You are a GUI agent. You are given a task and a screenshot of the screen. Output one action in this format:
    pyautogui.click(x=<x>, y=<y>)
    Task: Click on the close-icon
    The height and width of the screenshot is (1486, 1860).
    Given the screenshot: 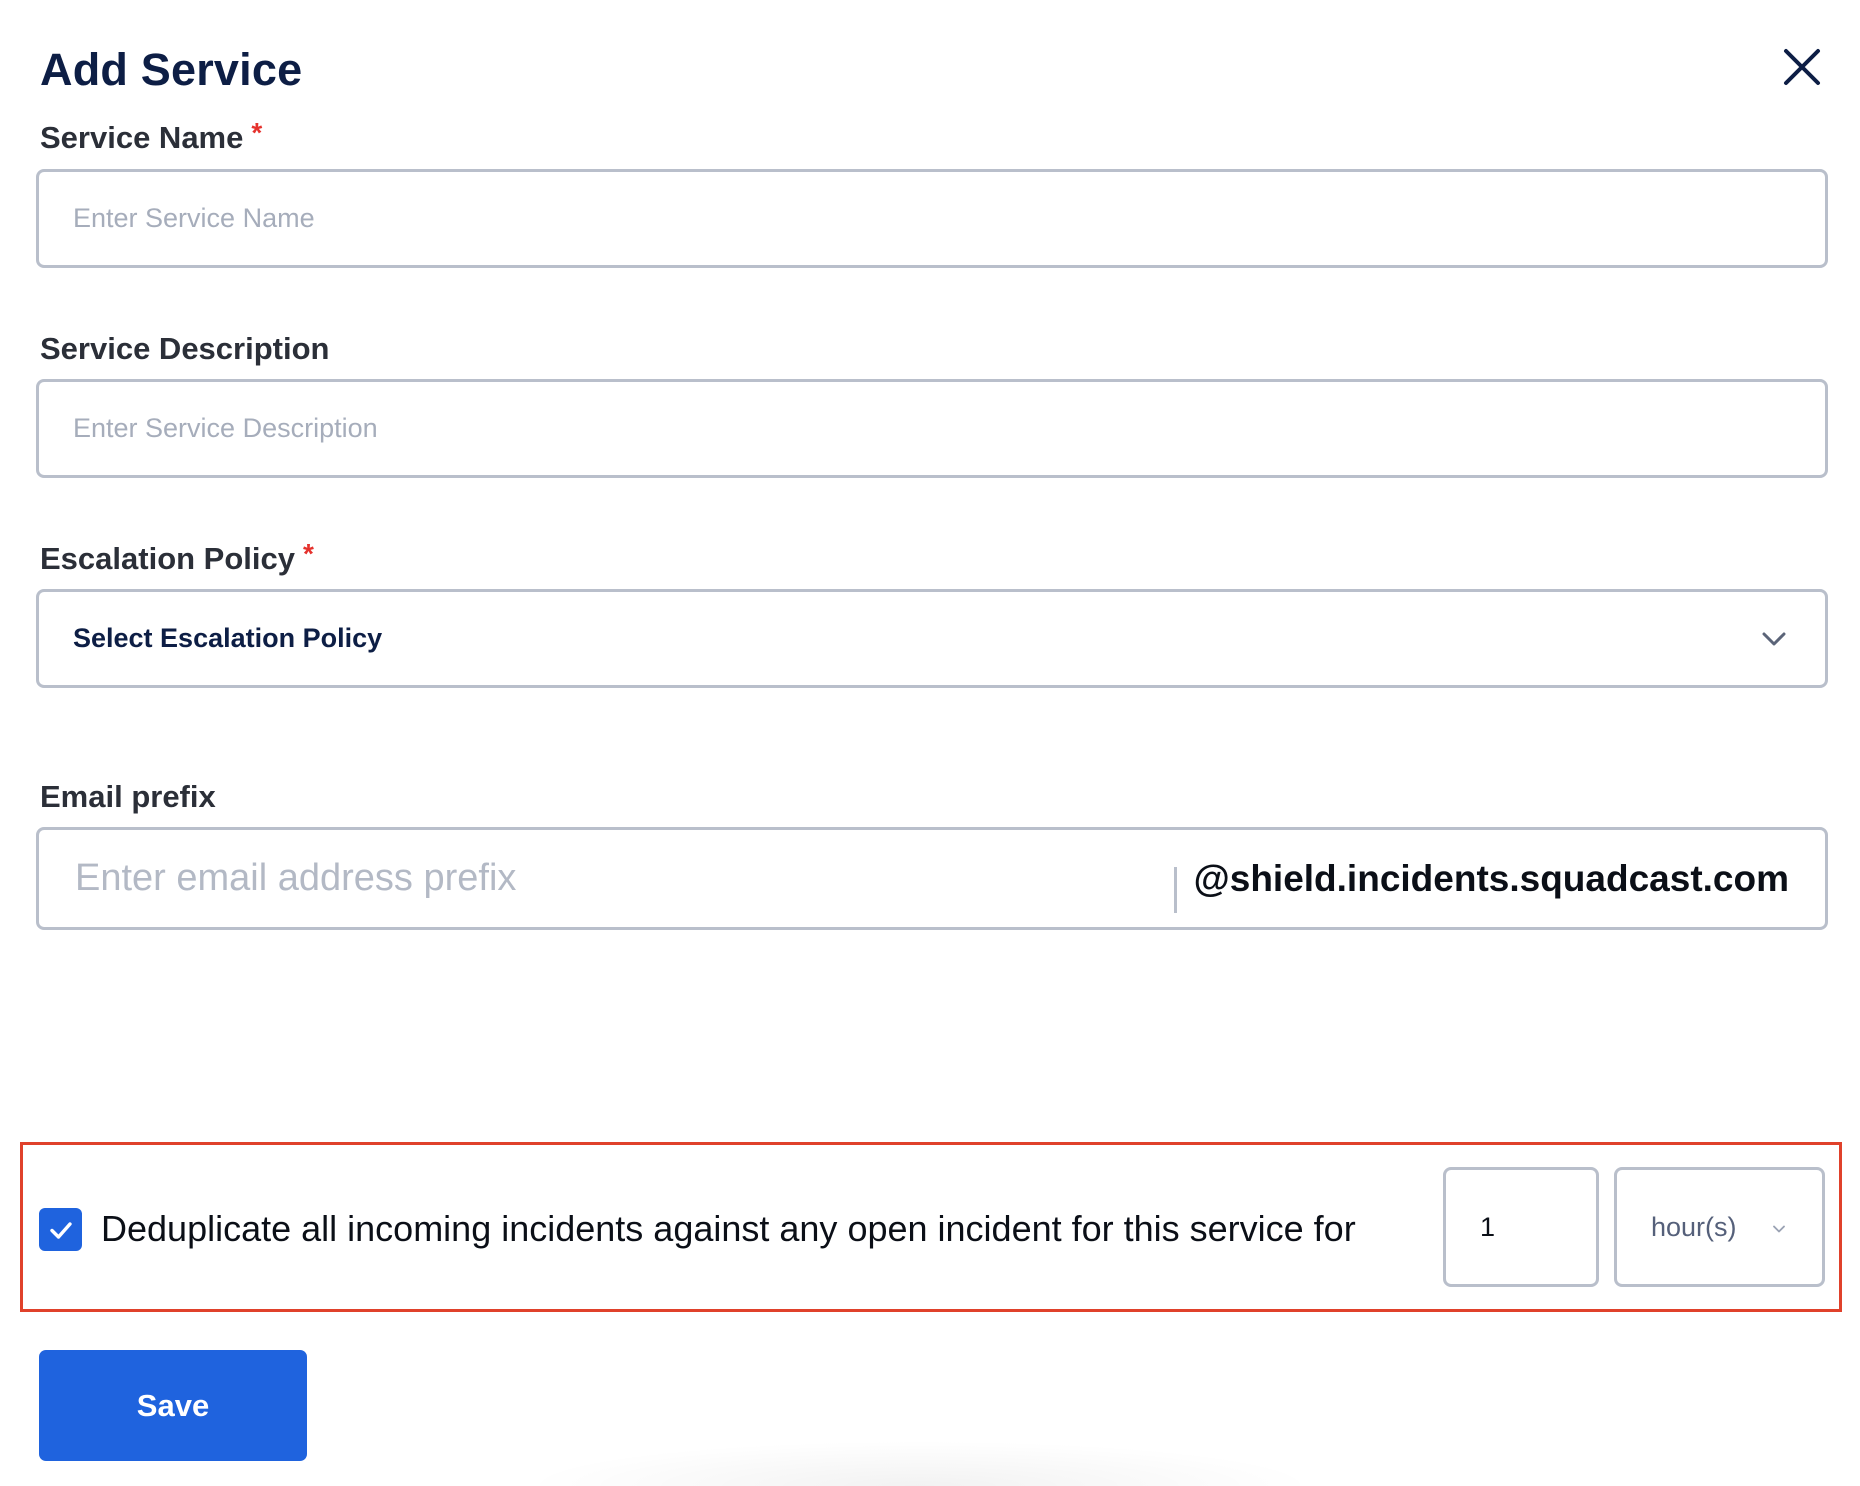 What is the action you would take?
    pyautogui.click(x=1802, y=67)
    